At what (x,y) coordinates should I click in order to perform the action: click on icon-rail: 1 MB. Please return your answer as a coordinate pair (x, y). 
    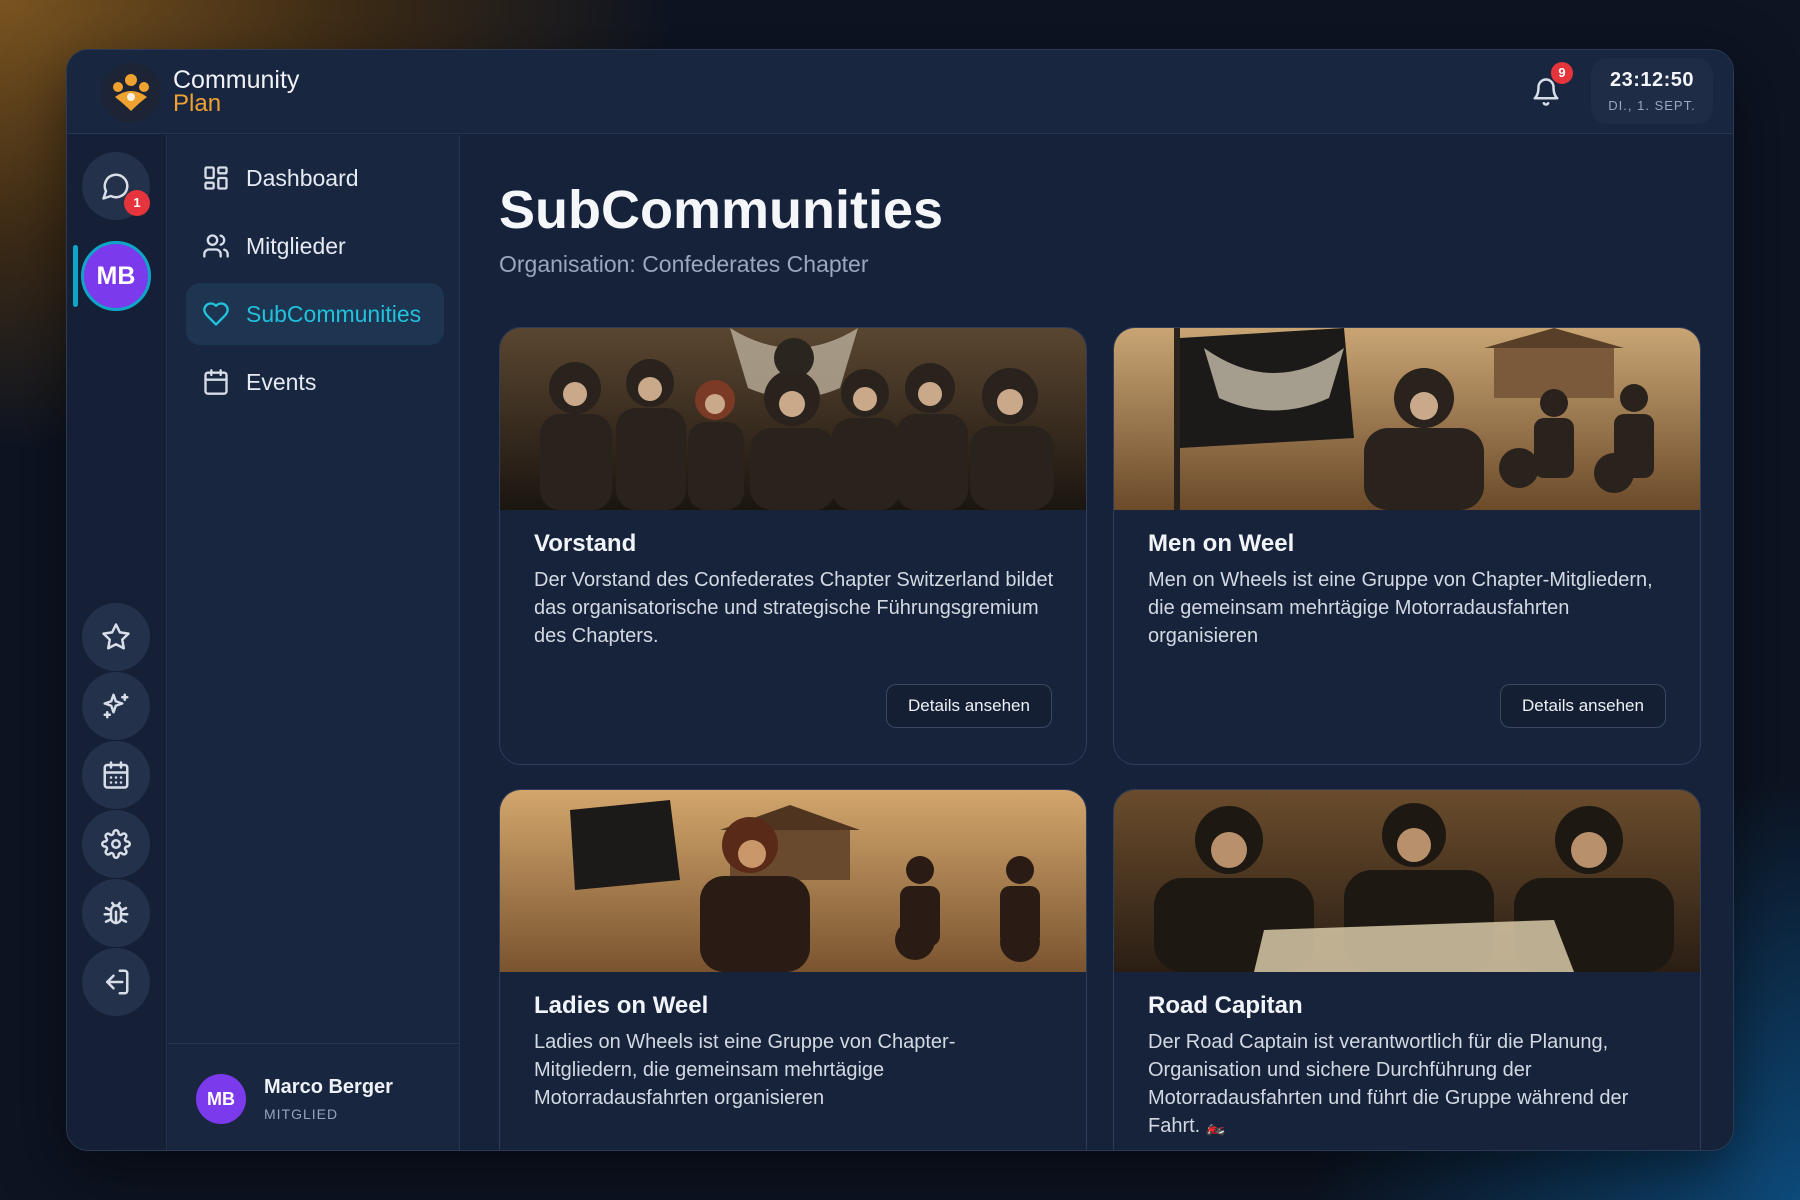
    Looking at the image, I should click on (117, 642).